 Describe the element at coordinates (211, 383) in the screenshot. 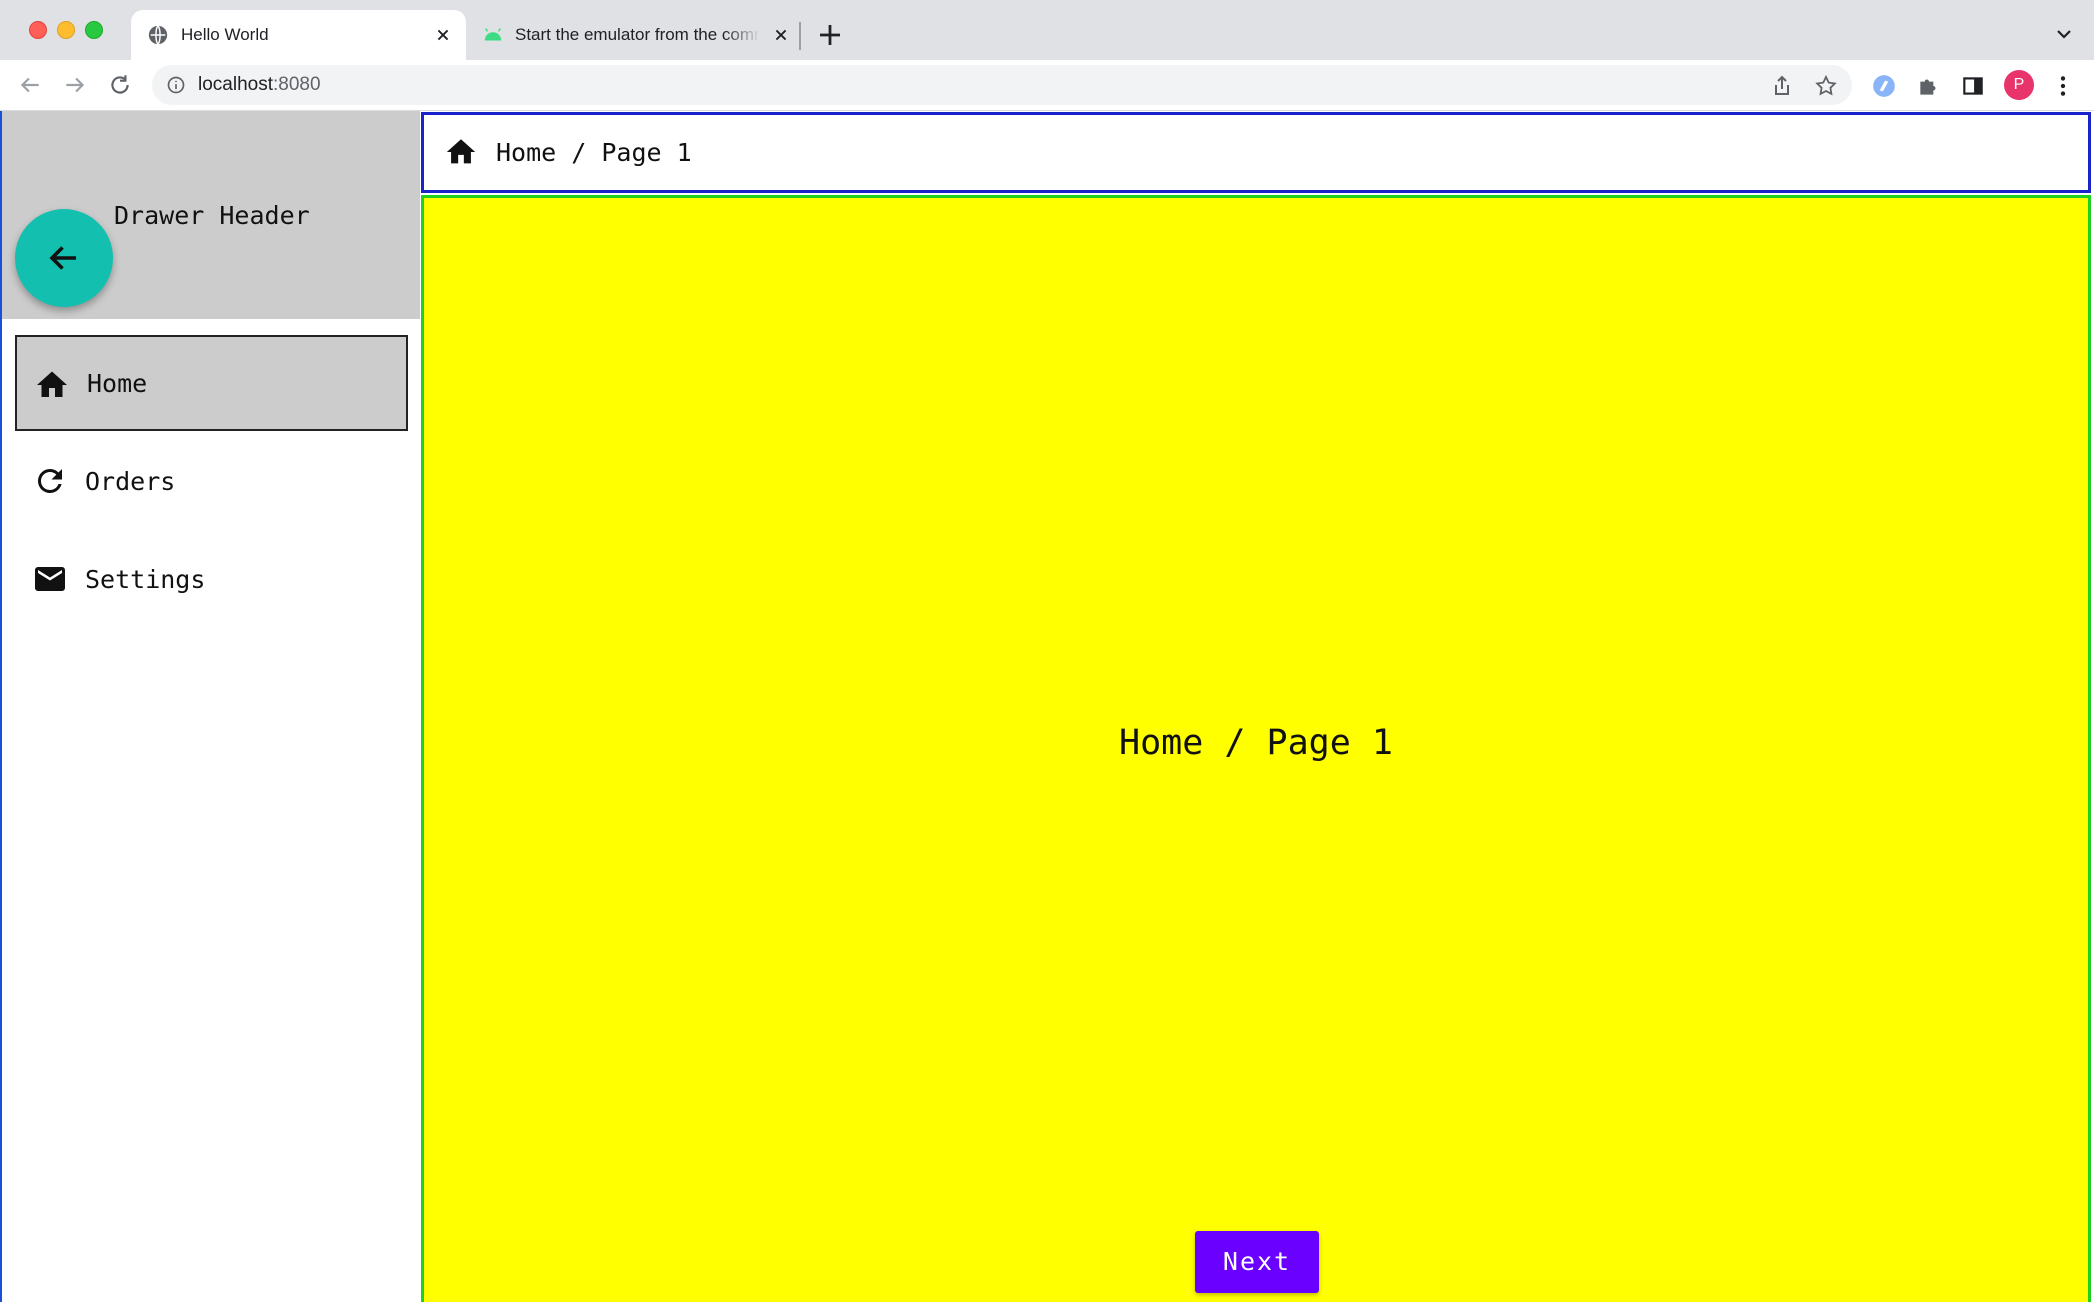

I see `drawer-item-home: Home` at that location.